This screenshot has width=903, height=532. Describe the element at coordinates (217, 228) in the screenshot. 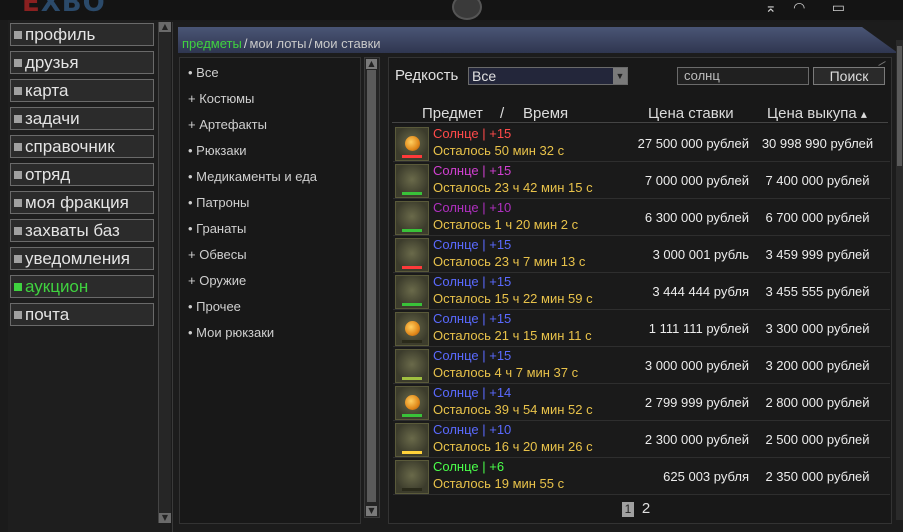

I see `category-item: • Гранаты` at that location.